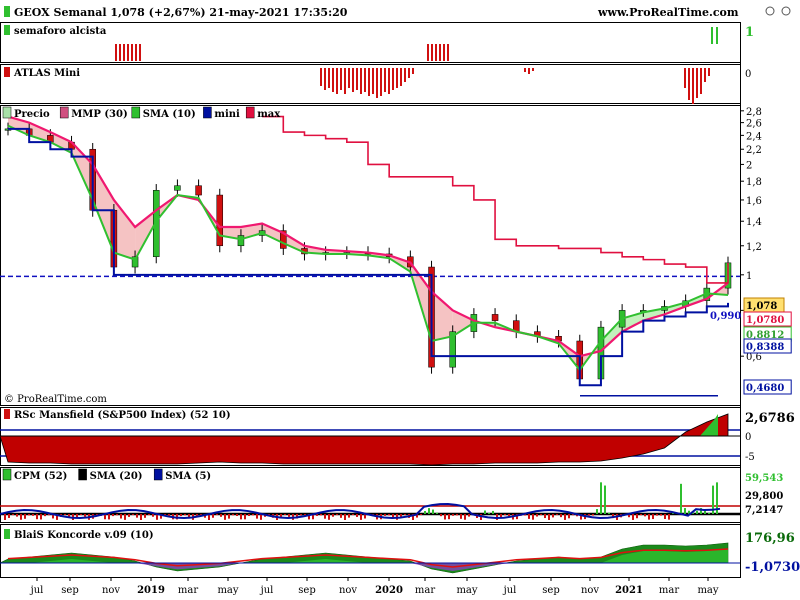 Image resolution: width=800 pixels, height=600 pixels. I want to click on cpm-legend-item: CPM (52), so click(40, 476).